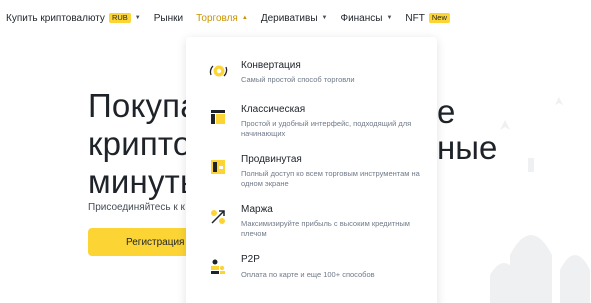 The width and height of the screenshot is (591, 303). I want to click on nav-derivatives: Деривативы ▼, so click(294, 18).